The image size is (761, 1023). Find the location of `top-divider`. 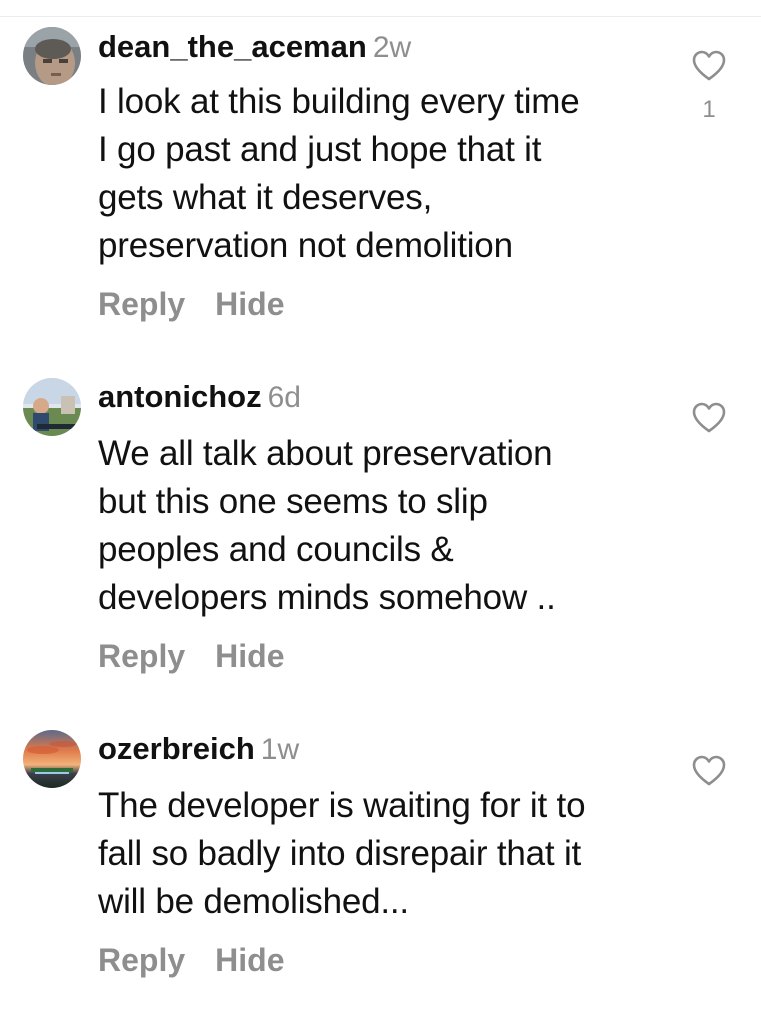

top-divider is located at coordinates (380, 16).